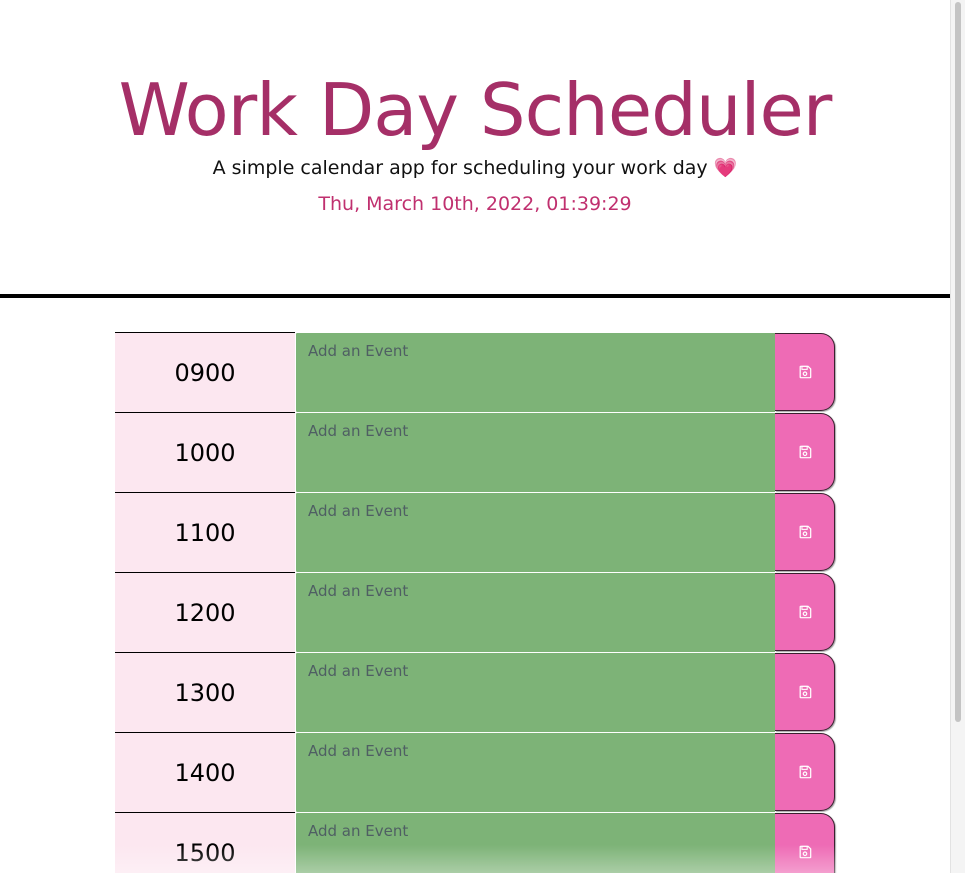 This screenshot has height=873, width=965. I want to click on time-block-row: 1400, so click(475, 772).